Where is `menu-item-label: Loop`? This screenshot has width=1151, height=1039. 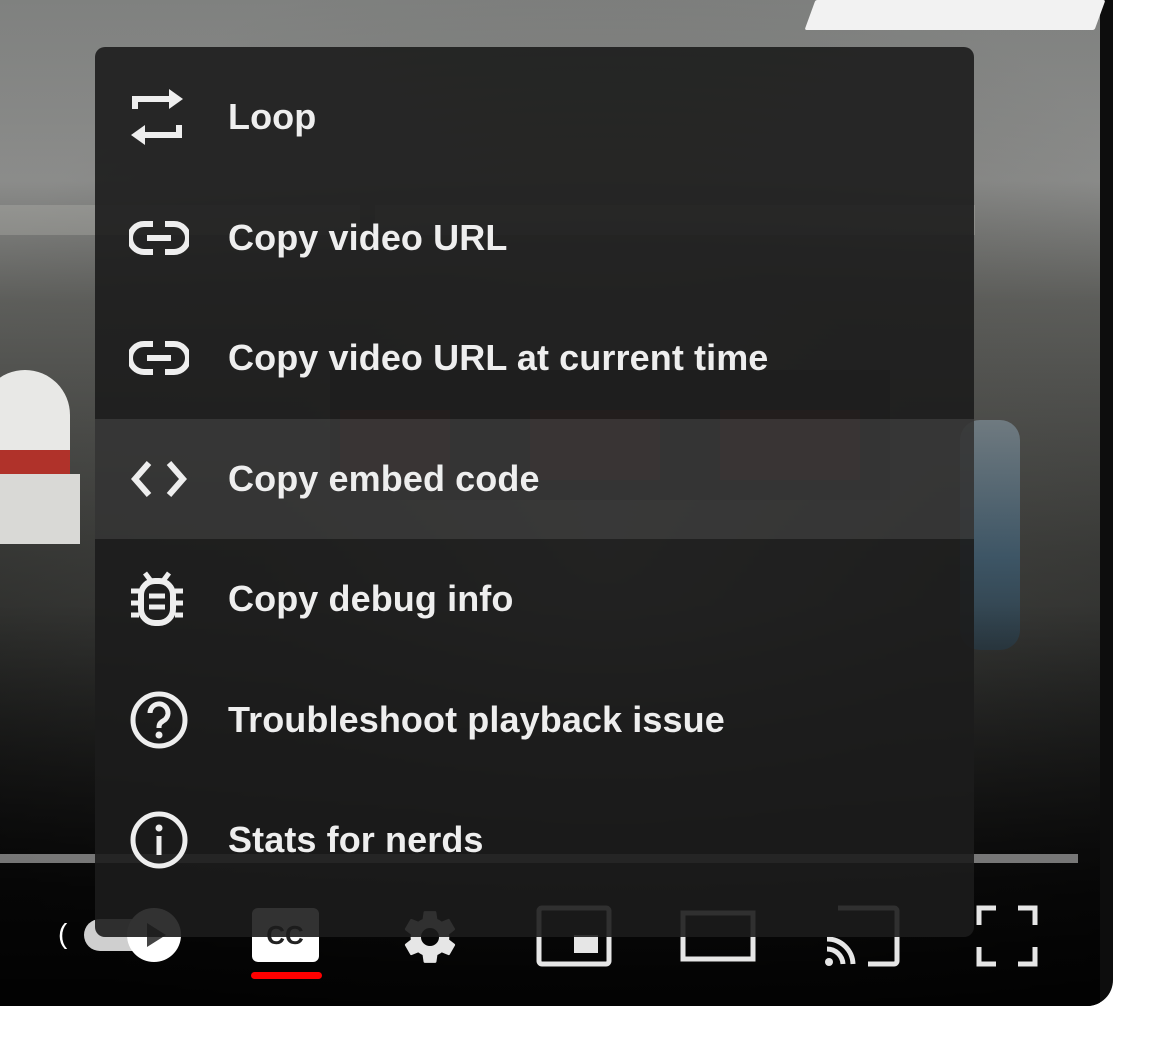 menu-item-label: Loop is located at coordinates (272, 117).